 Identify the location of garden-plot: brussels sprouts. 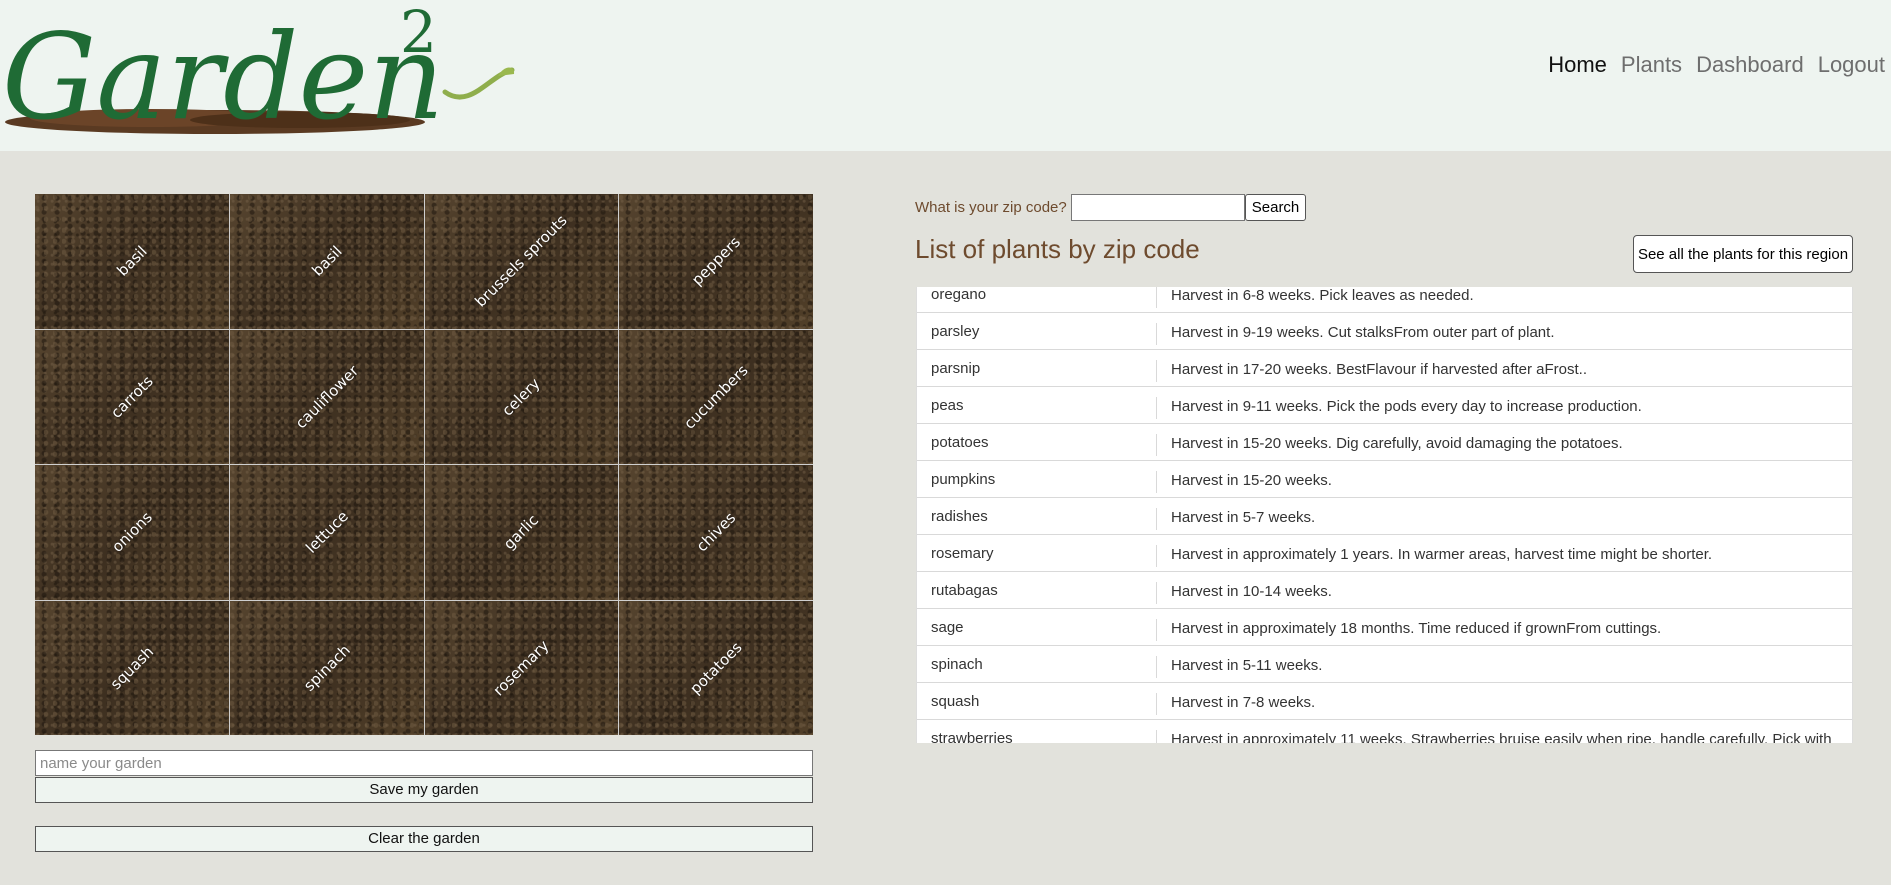
(521, 261).